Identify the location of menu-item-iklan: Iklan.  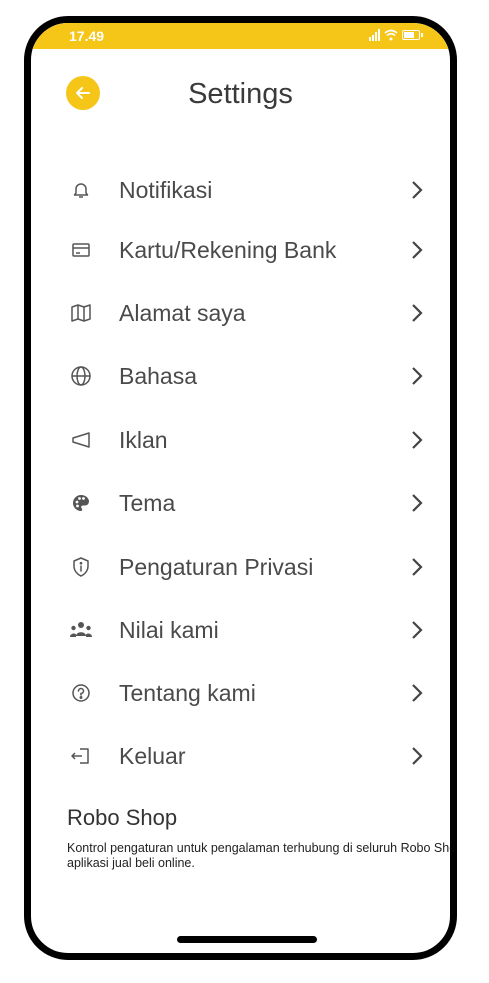
(240, 440).